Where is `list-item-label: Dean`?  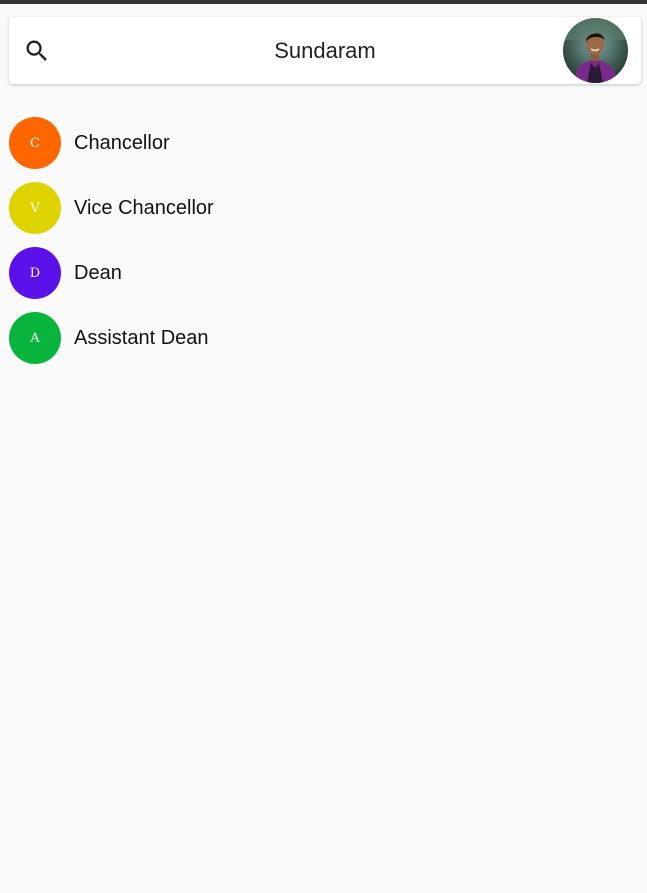 list-item-label: Dean is located at coordinates (98, 273).